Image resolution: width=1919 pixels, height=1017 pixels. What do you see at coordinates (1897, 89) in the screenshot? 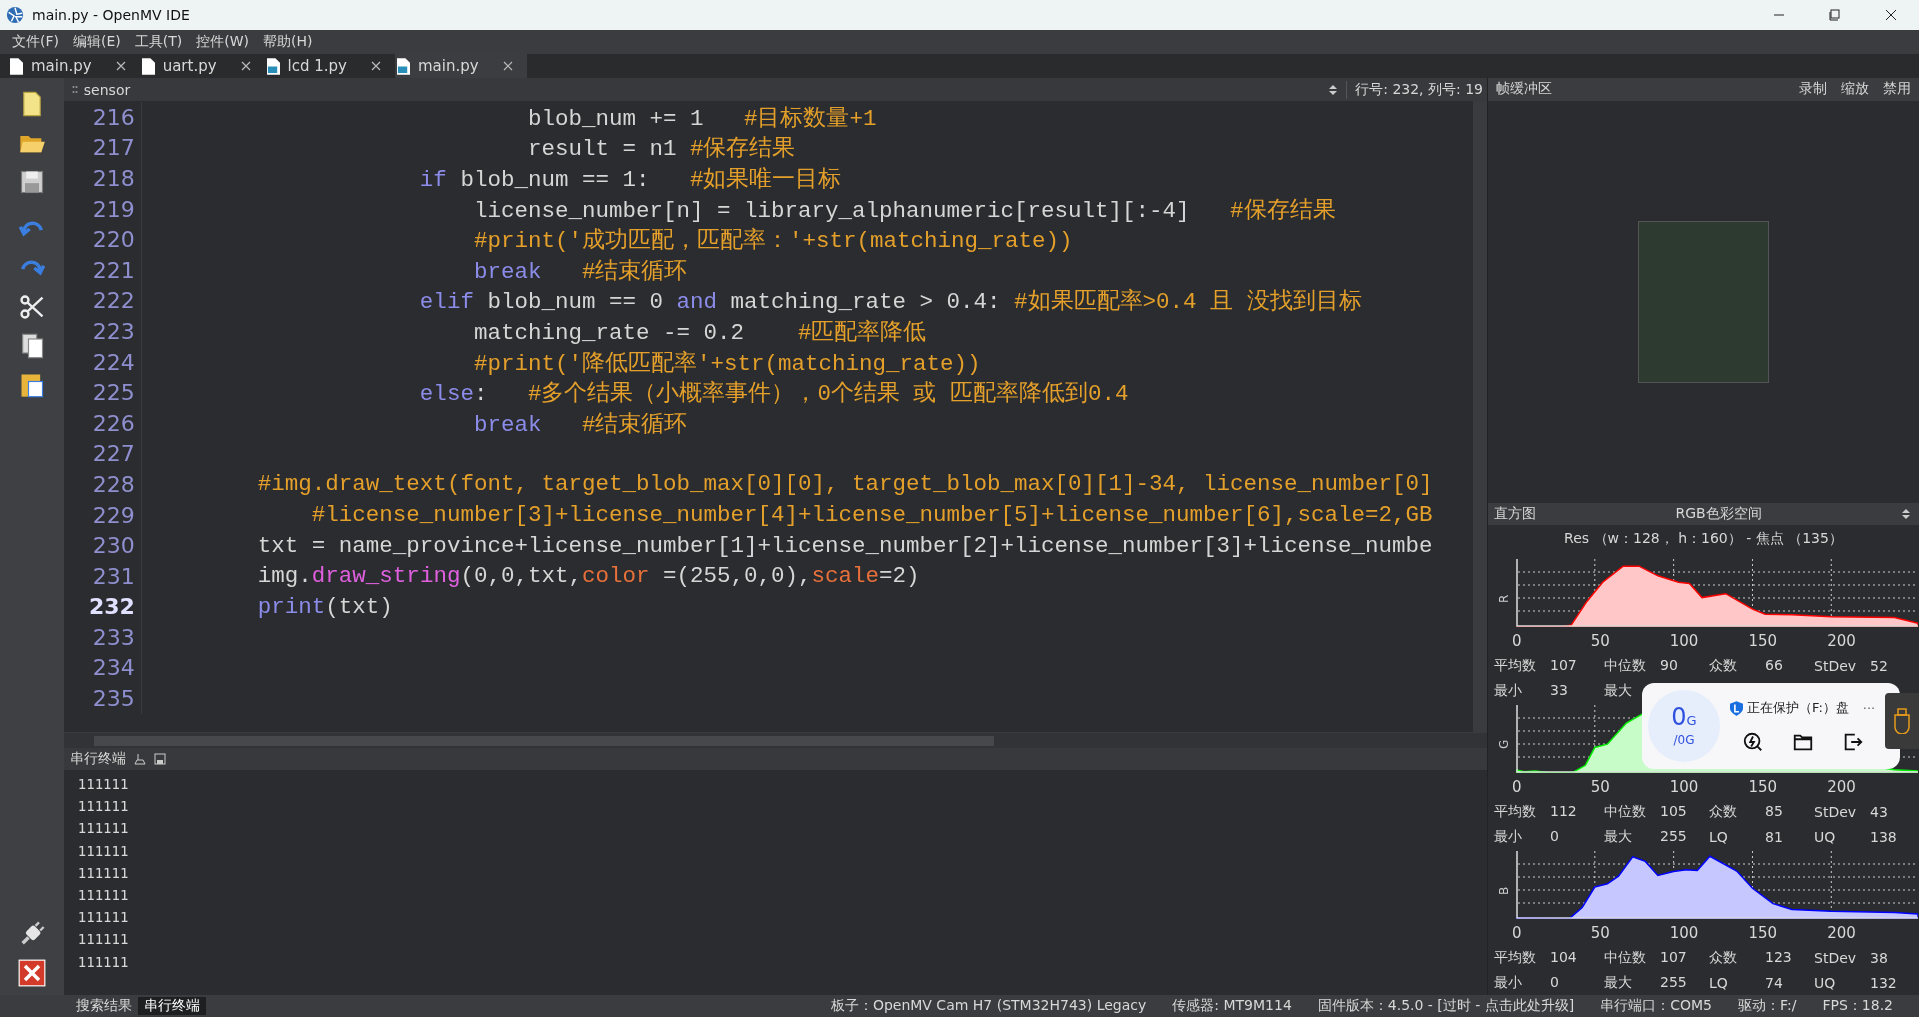
I see `toolbar-button: 禁用` at bounding box center [1897, 89].